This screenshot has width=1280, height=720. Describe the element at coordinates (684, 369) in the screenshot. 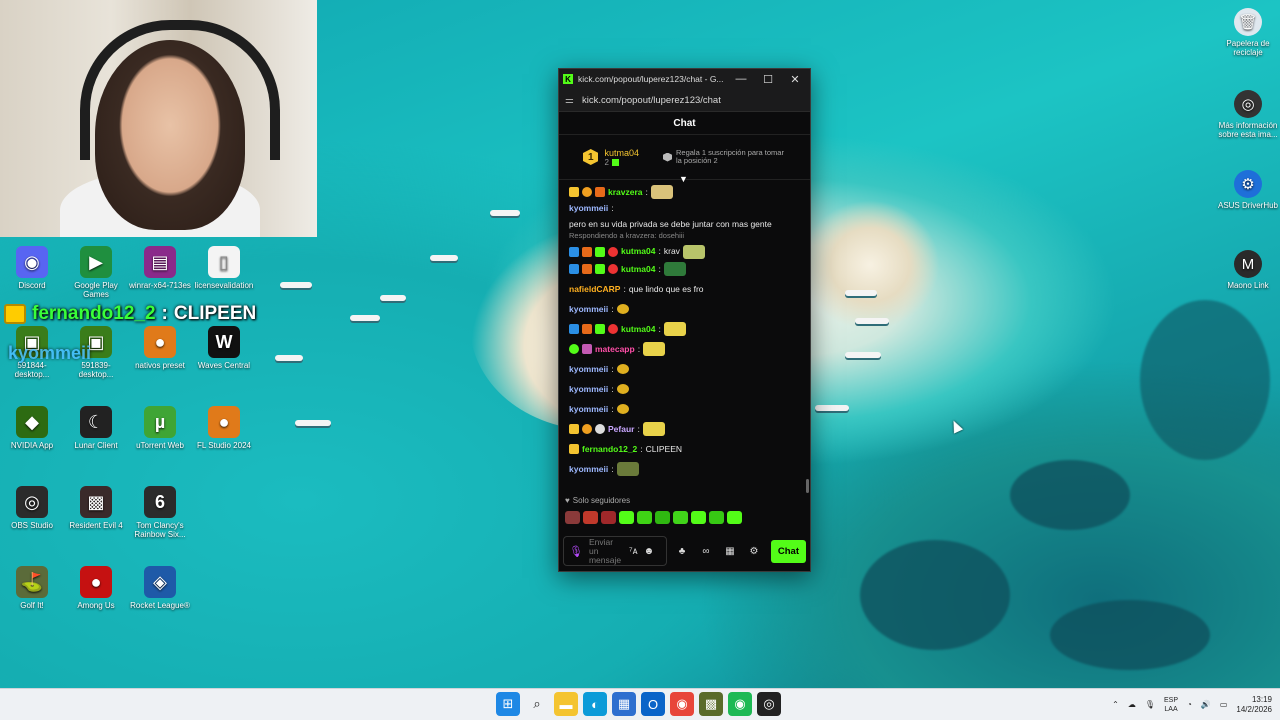

I see `chat-message: kyommeii:` at that location.